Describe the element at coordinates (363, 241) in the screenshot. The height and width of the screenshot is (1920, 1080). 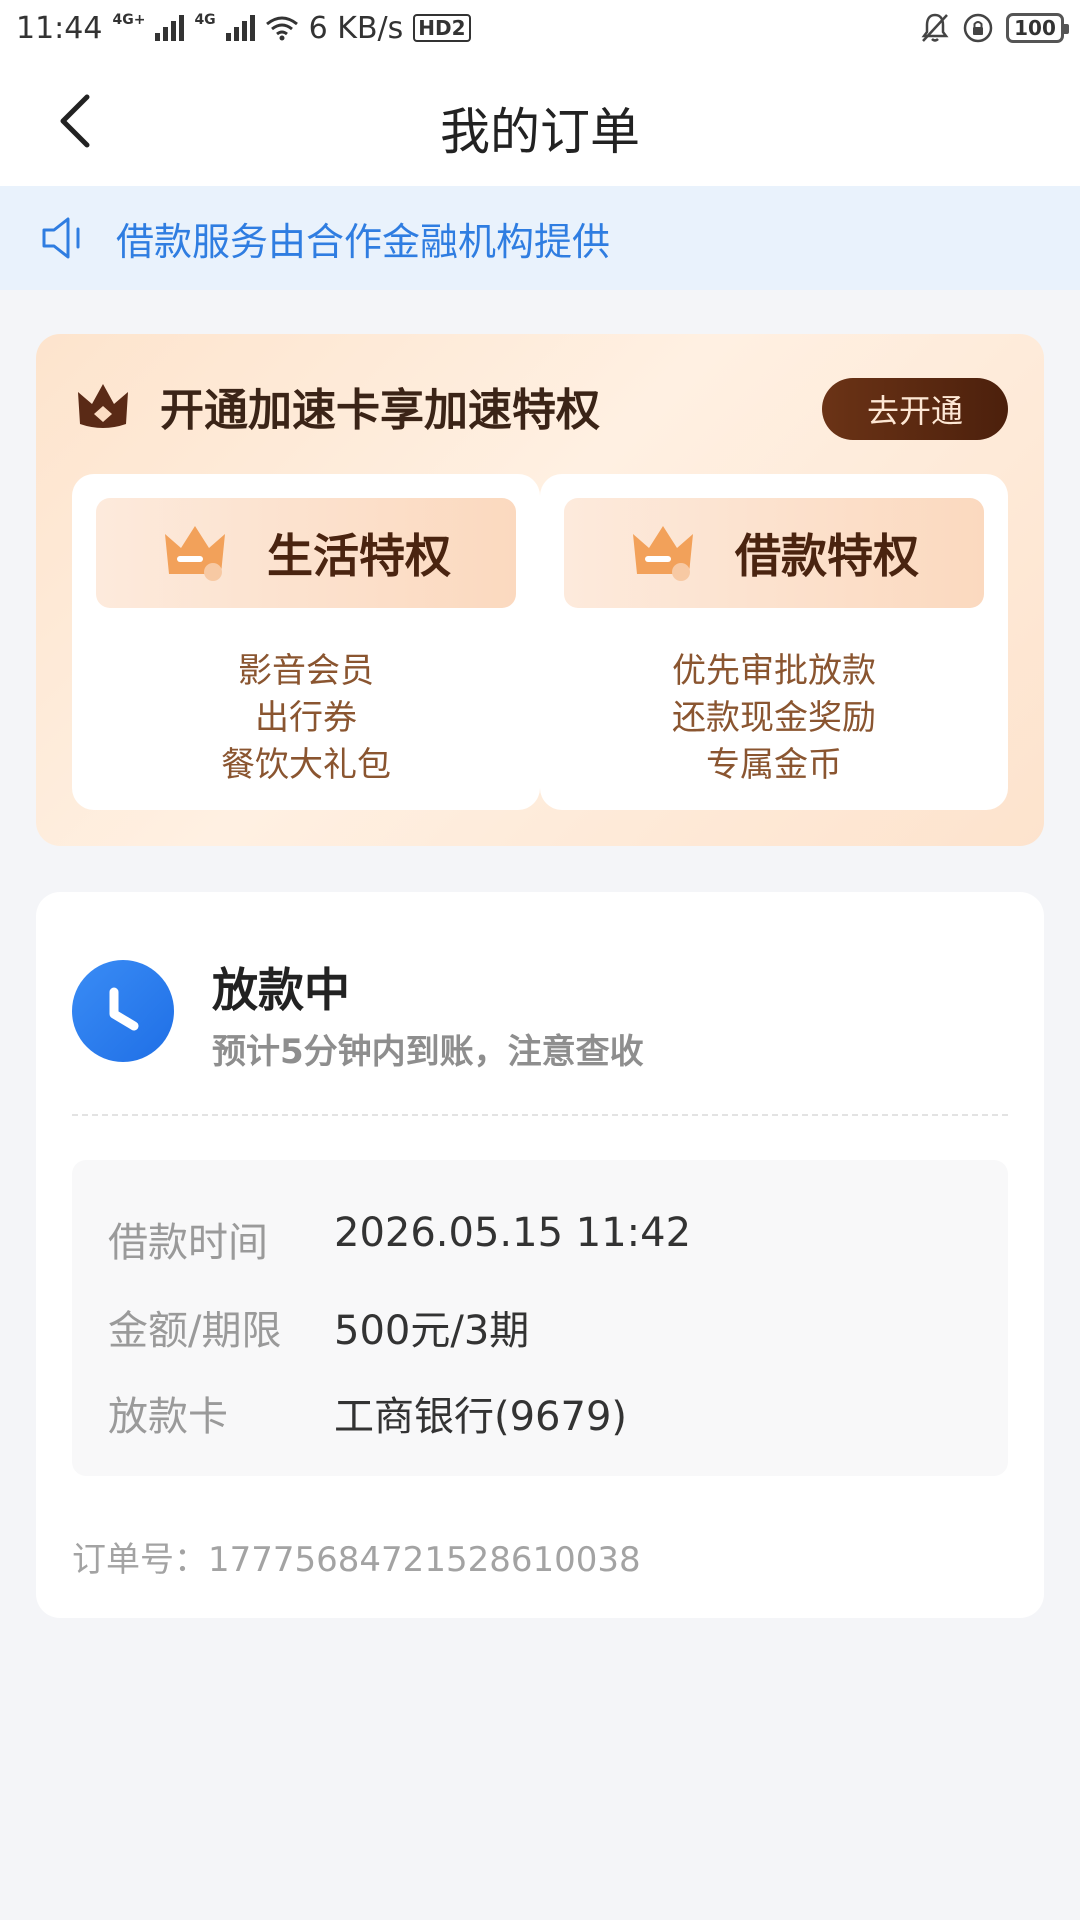
I see `notice-text: 借款服务由合作金融机构提供` at that location.